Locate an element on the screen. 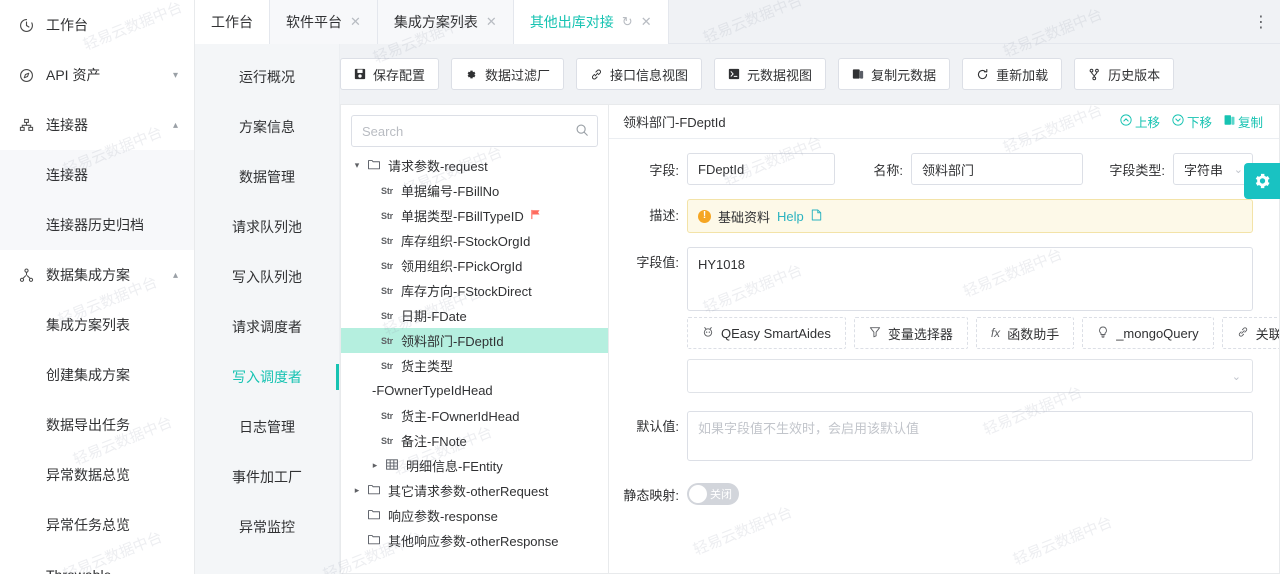  variable-selector-button: 变量选择器 is located at coordinates (910, 333).